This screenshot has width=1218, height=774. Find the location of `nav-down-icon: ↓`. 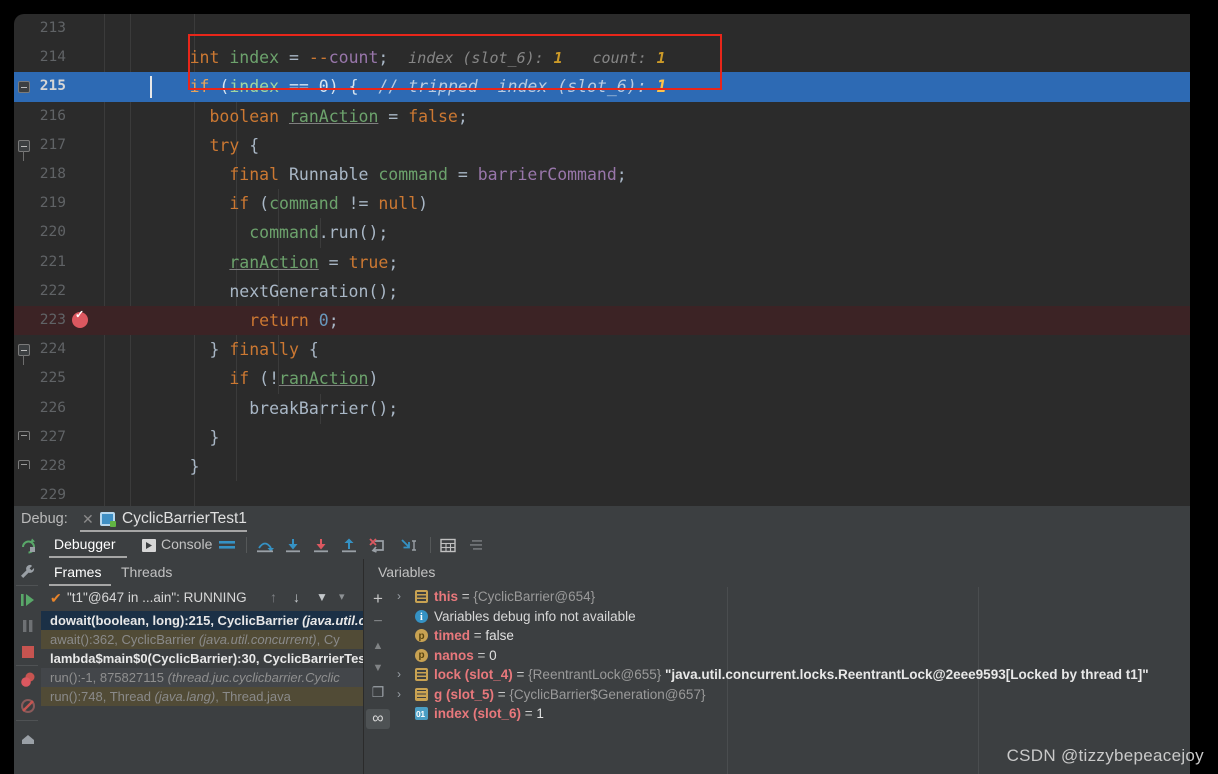

nav-down-icon: ↓ is located at coordinates (296, 597).